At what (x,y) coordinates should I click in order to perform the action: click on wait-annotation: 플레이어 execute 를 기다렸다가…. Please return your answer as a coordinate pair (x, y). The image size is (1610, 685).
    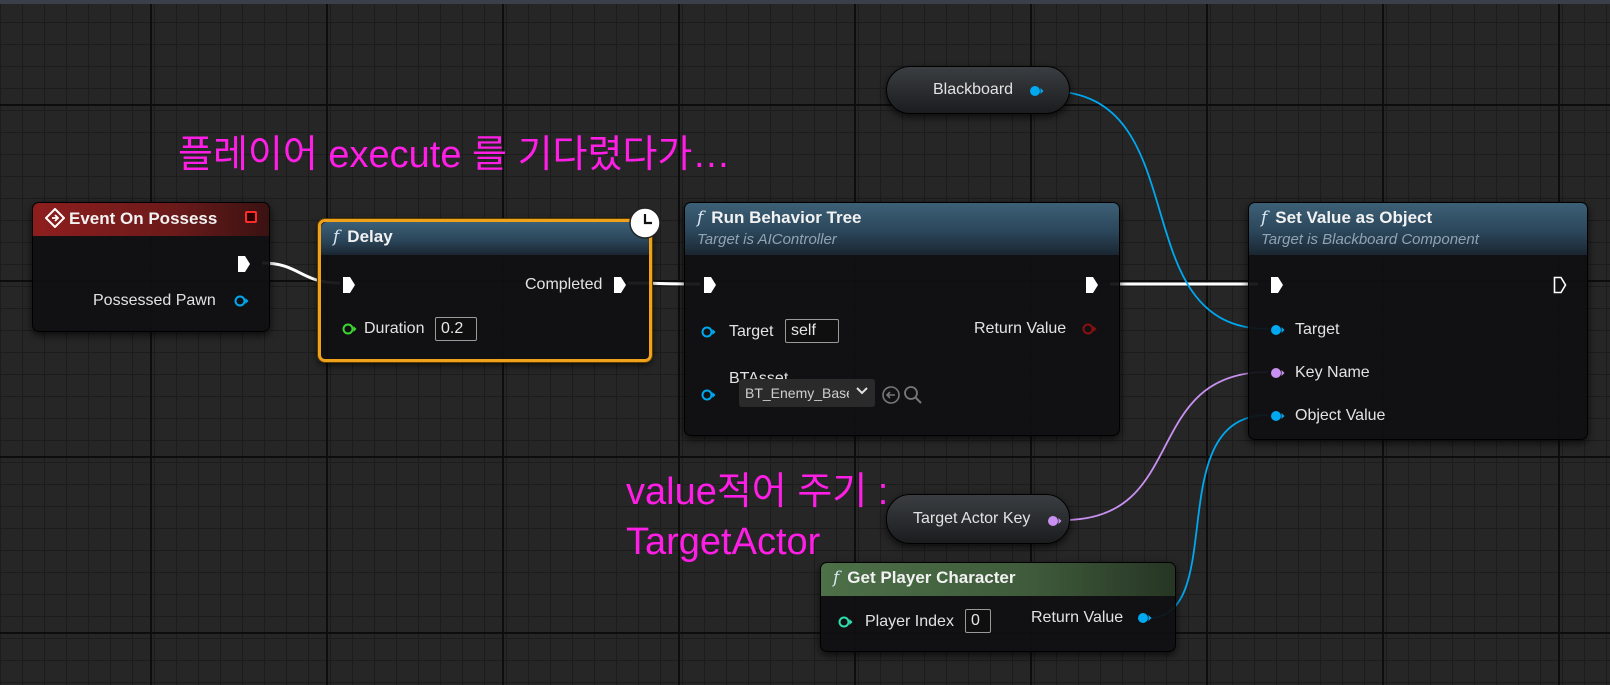
    Looking at the image, I should click on (454, 155).